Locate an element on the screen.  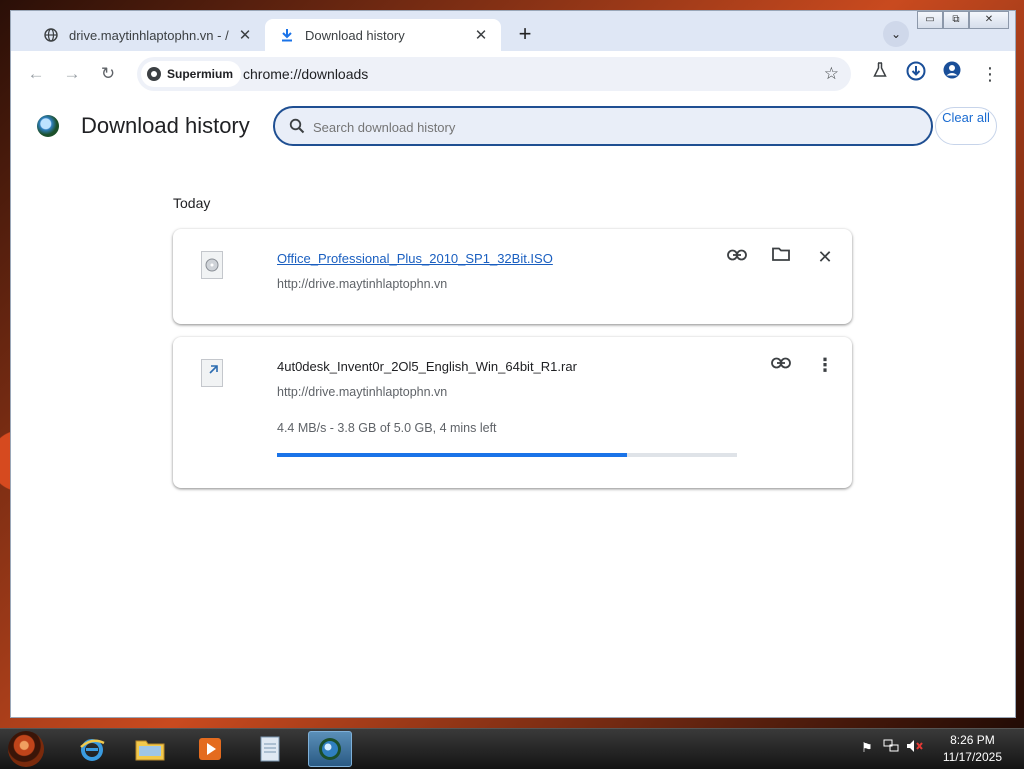
notepad-document-icon is located at coordinates (270, 749).